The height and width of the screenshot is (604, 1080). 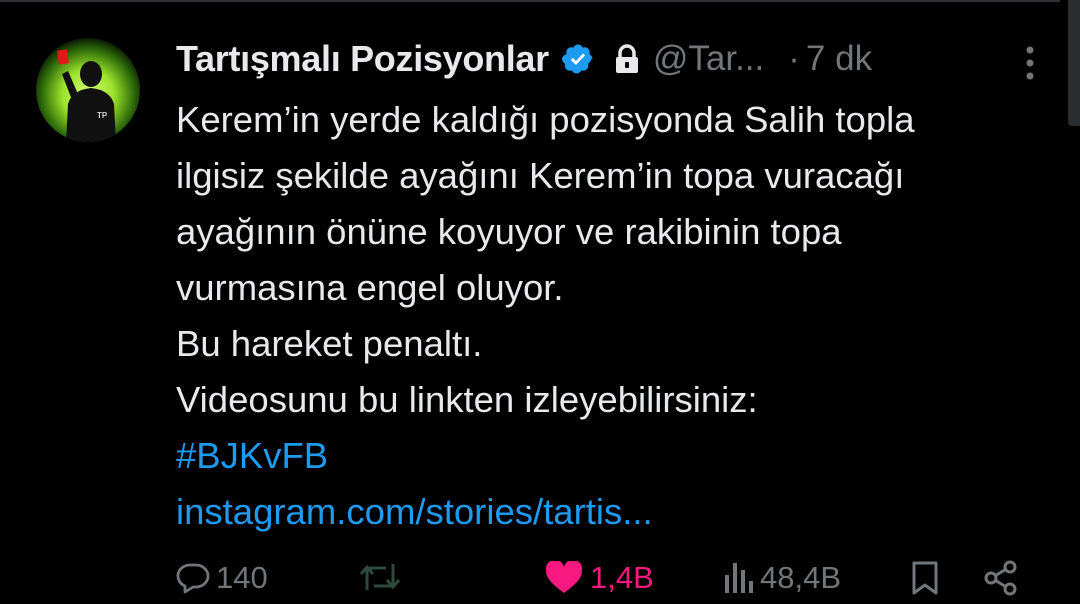 What do you see at coordinates (329, 343) in the screenshot?
I see `tweet-line: Bu hareket penaltı.` at bounding box center [329, 343].